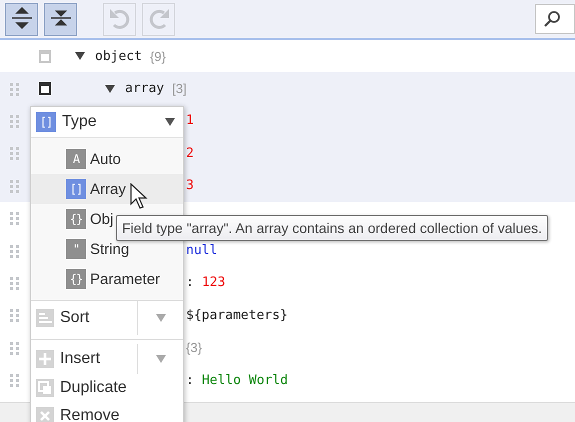 The height and width of the screenshot is (422, 575). What do you see at coordinates (170, 122) in the screenshot?
I see `caret-icon` at bounding box center [170, 122].